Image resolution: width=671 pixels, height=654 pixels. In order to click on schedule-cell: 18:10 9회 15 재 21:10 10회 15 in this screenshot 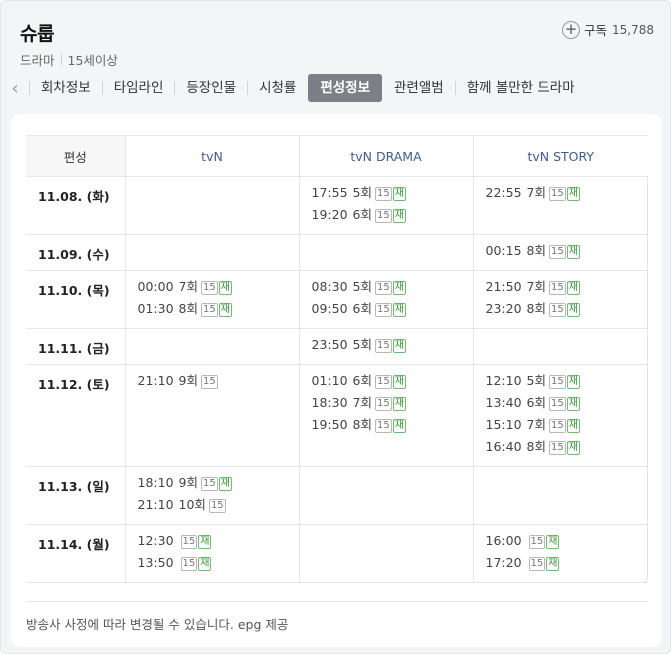, I will do `click(211, 495)`.